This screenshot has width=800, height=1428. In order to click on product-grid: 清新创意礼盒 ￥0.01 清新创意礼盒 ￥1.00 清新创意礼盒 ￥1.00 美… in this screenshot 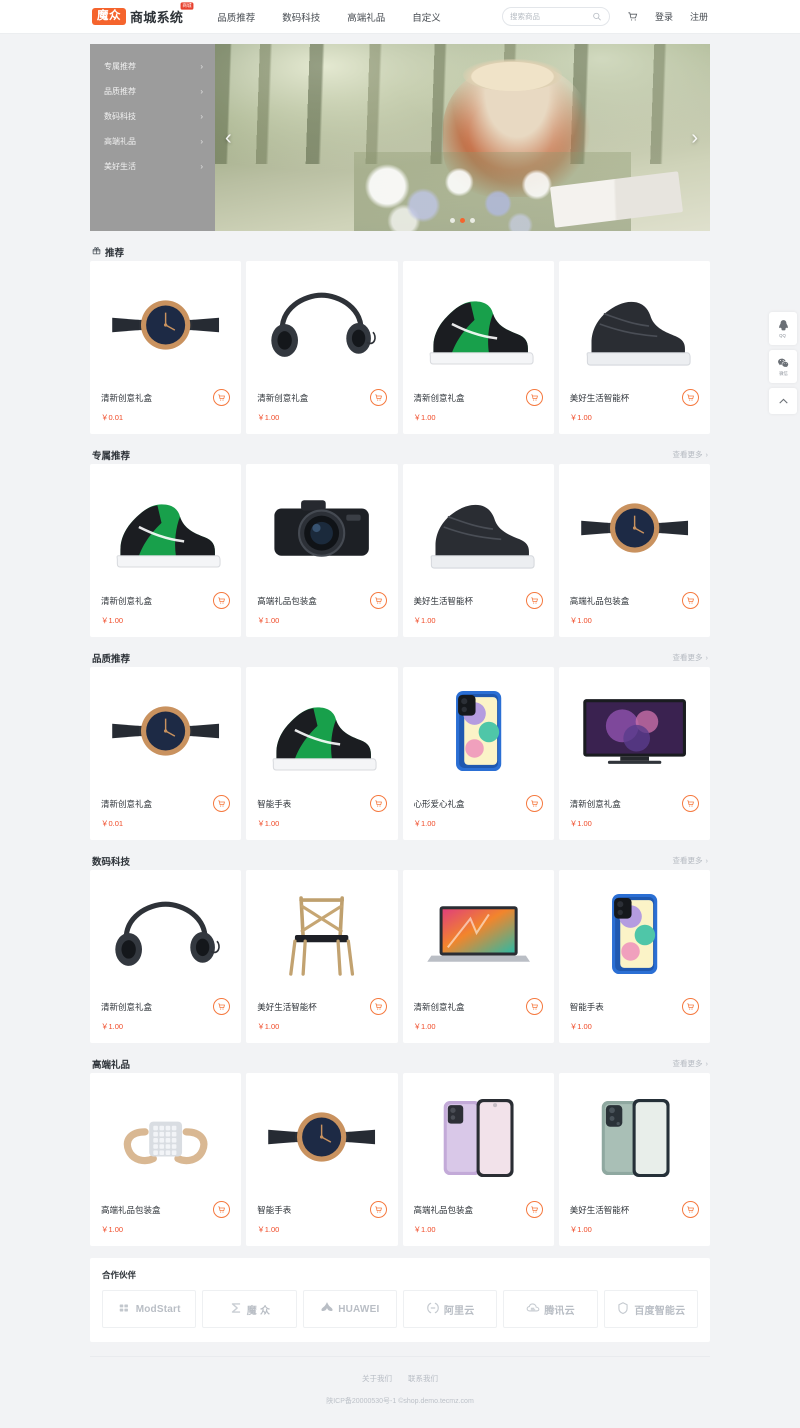, I will do `click(400, 347)`.